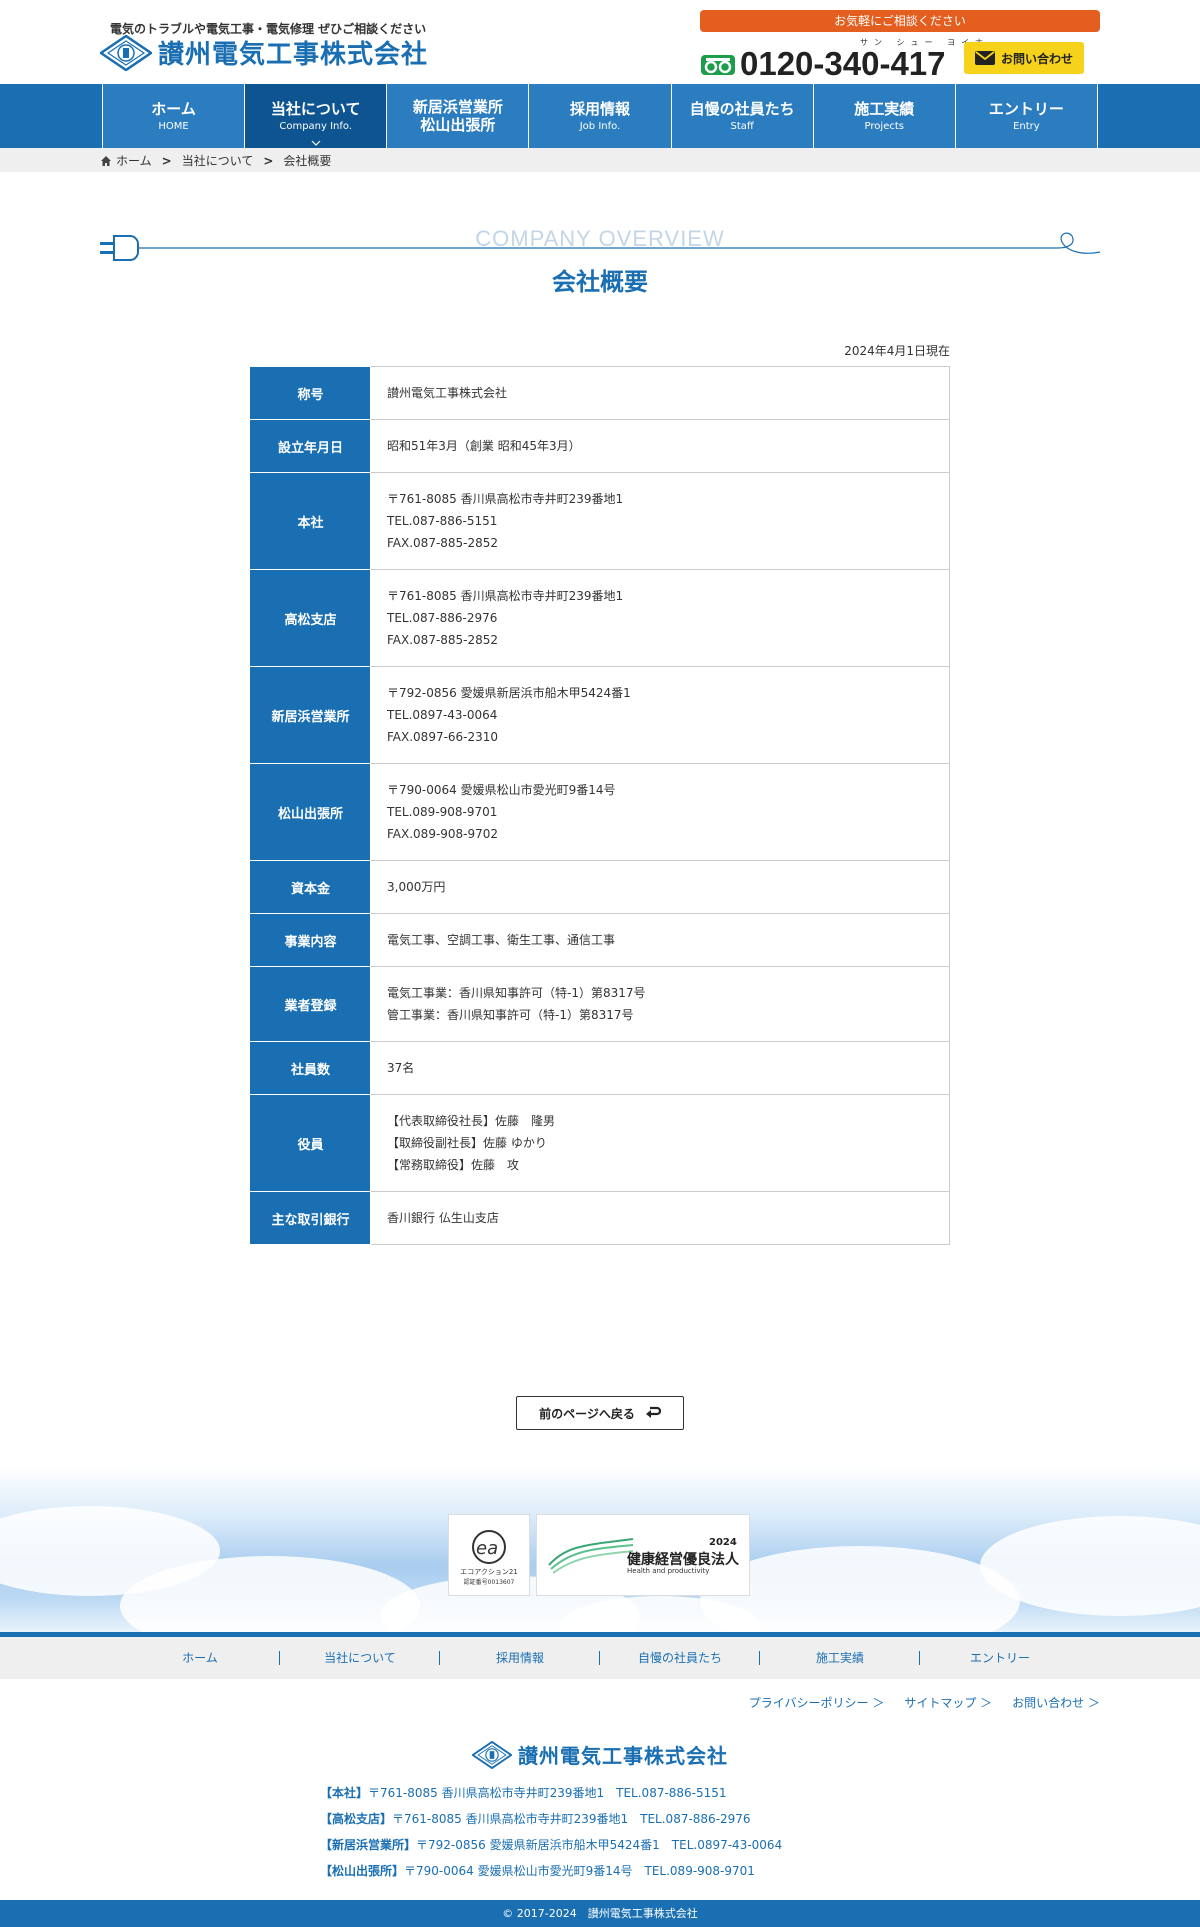  Describe the element at coordinates (442, 715) in the screenshot. I see `table-value-line: TEL.0897-43-0064` at that location.